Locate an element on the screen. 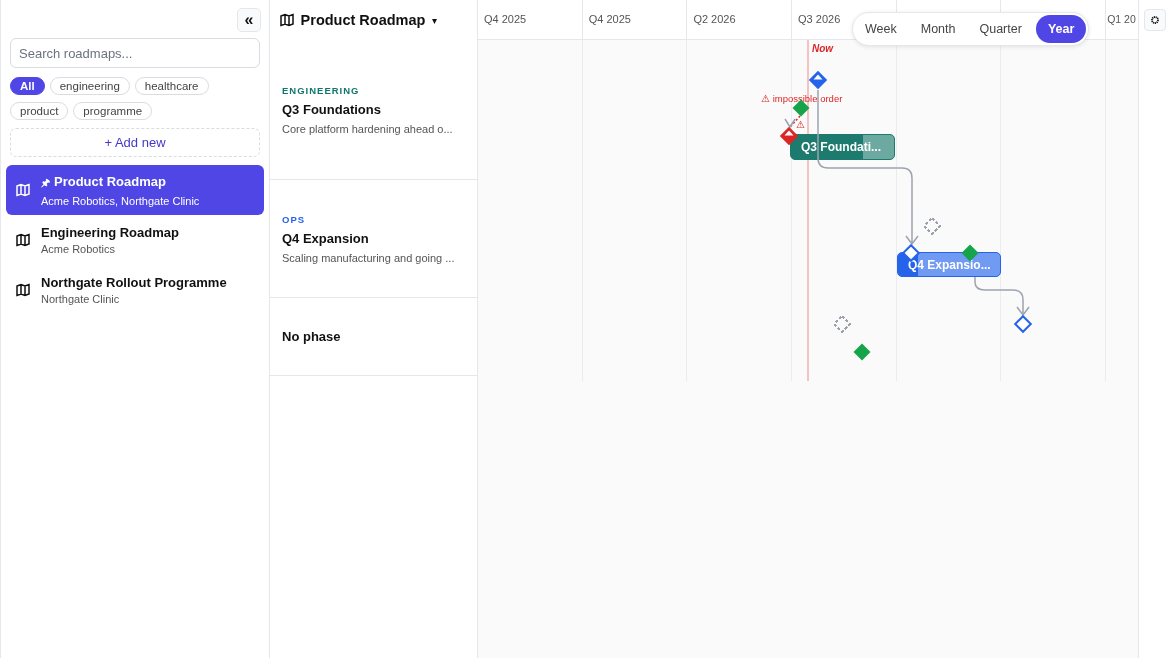  now-label: Now is located at coordinates (823, 48).